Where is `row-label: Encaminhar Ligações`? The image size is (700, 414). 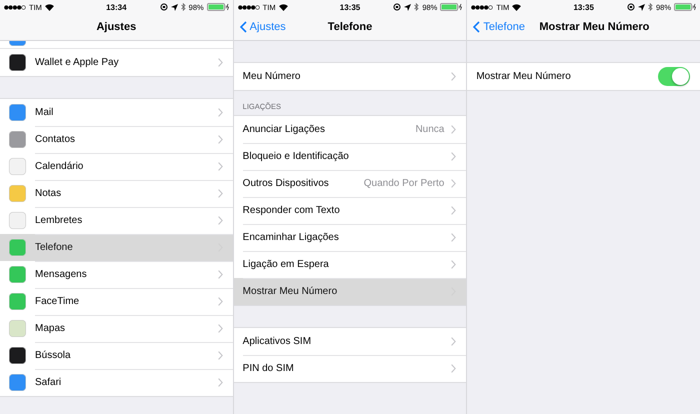 row-label: Encaminhar Ligações is located at coordinates (291, 237).